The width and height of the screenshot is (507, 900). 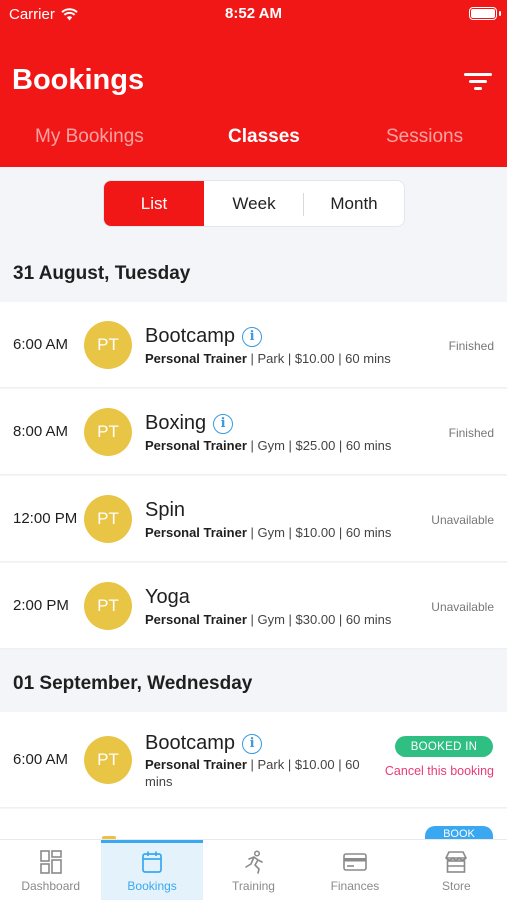 I want to click on class-meta-cont: mins, so click(x=159, y=781).